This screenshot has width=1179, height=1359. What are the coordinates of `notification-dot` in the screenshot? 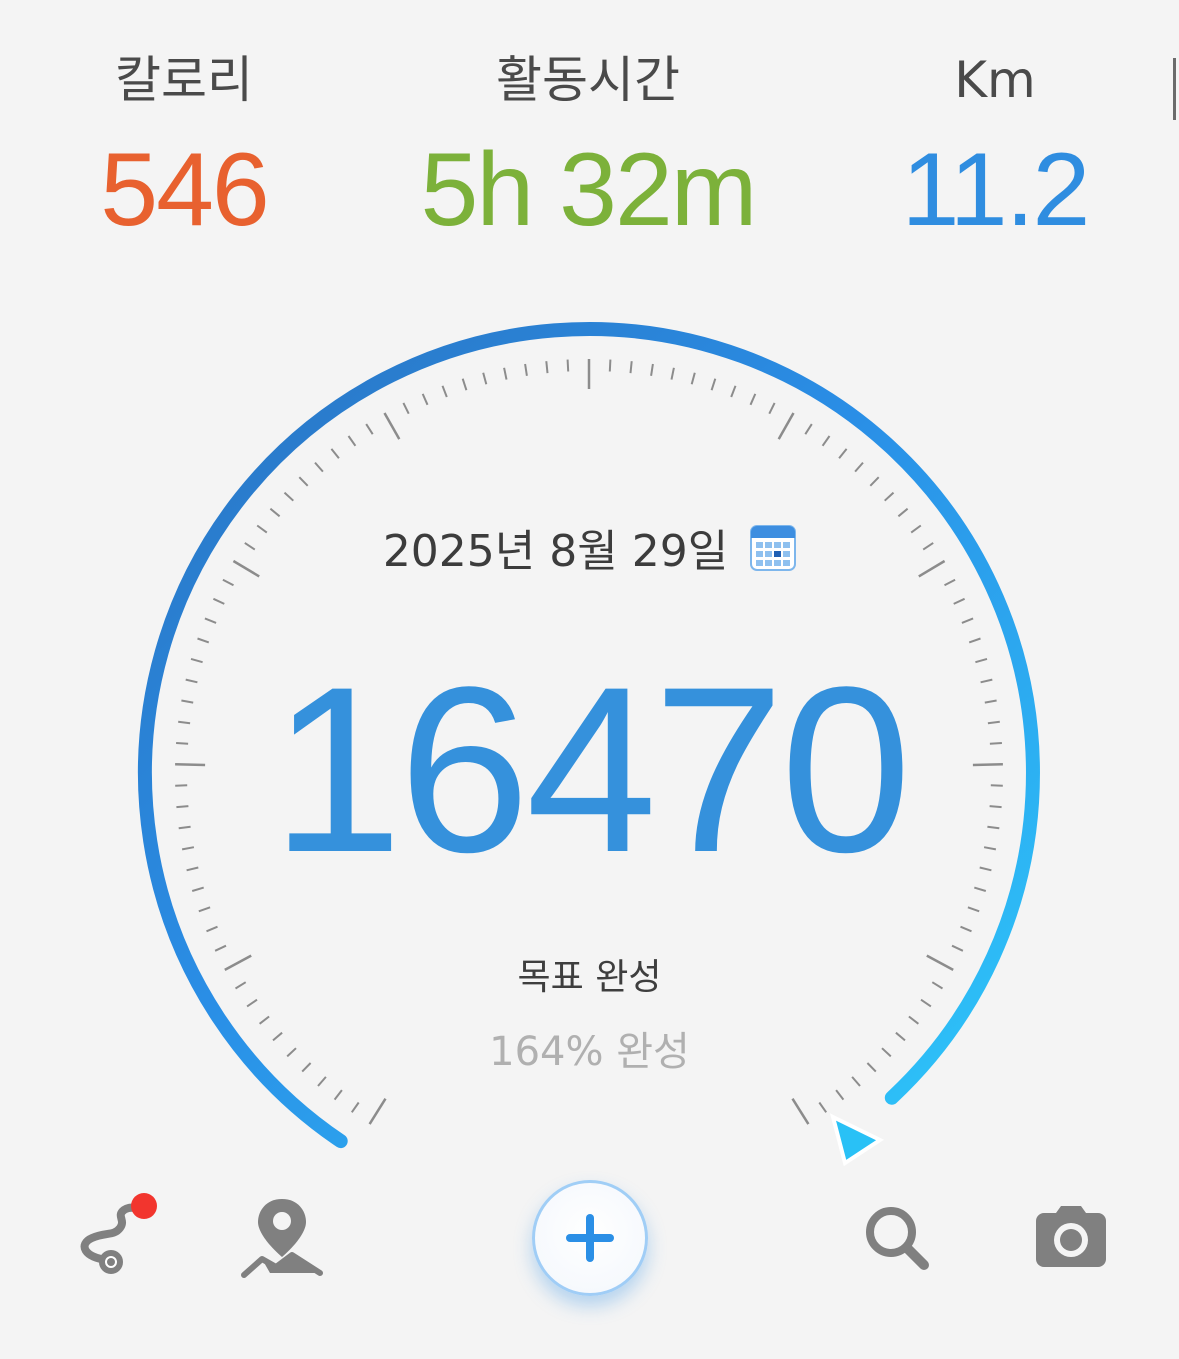 It's located at (144, 1206).